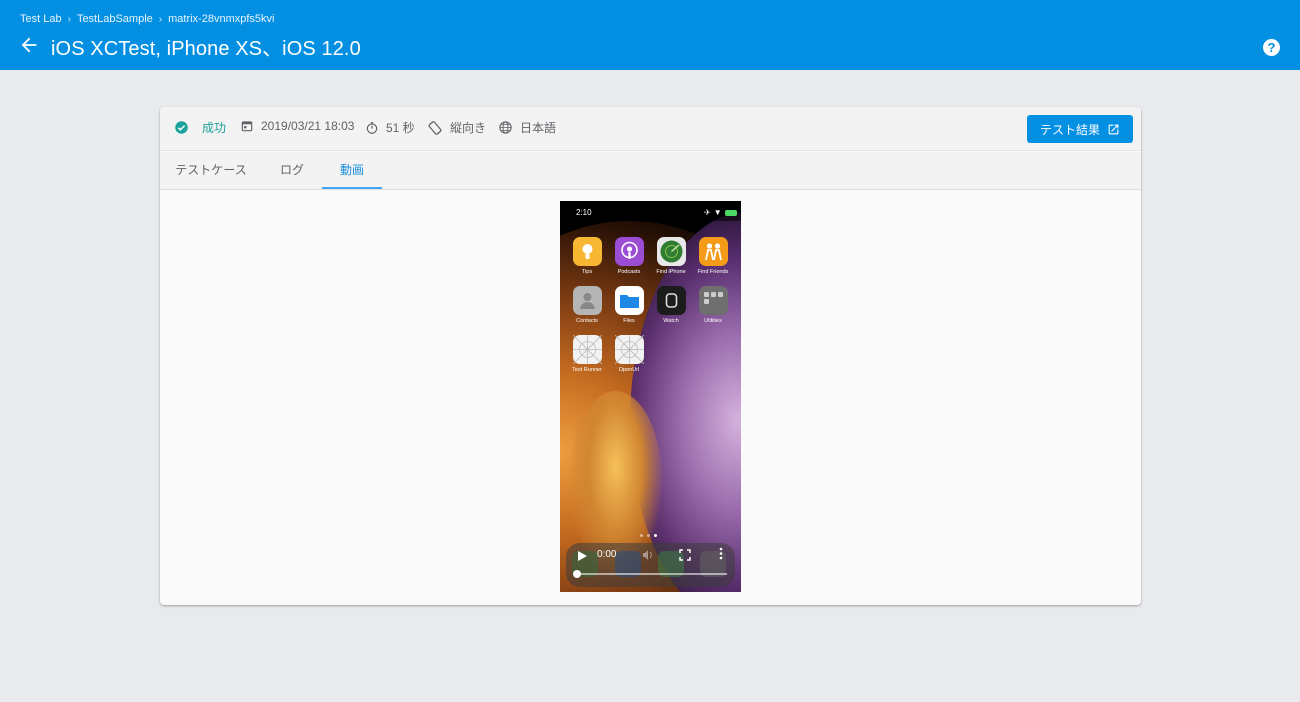  I want to click on video-progress-bar, so click(650, 574).